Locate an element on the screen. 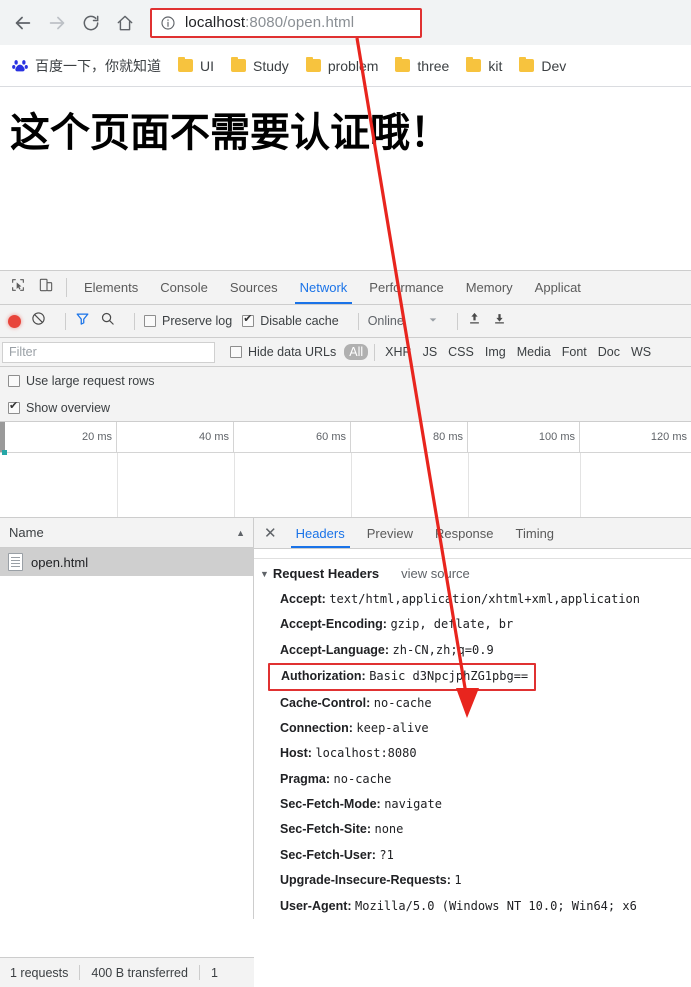 This screenshot has height=987, width=691. header-value: ?1 is located at coordinates (386, 854).